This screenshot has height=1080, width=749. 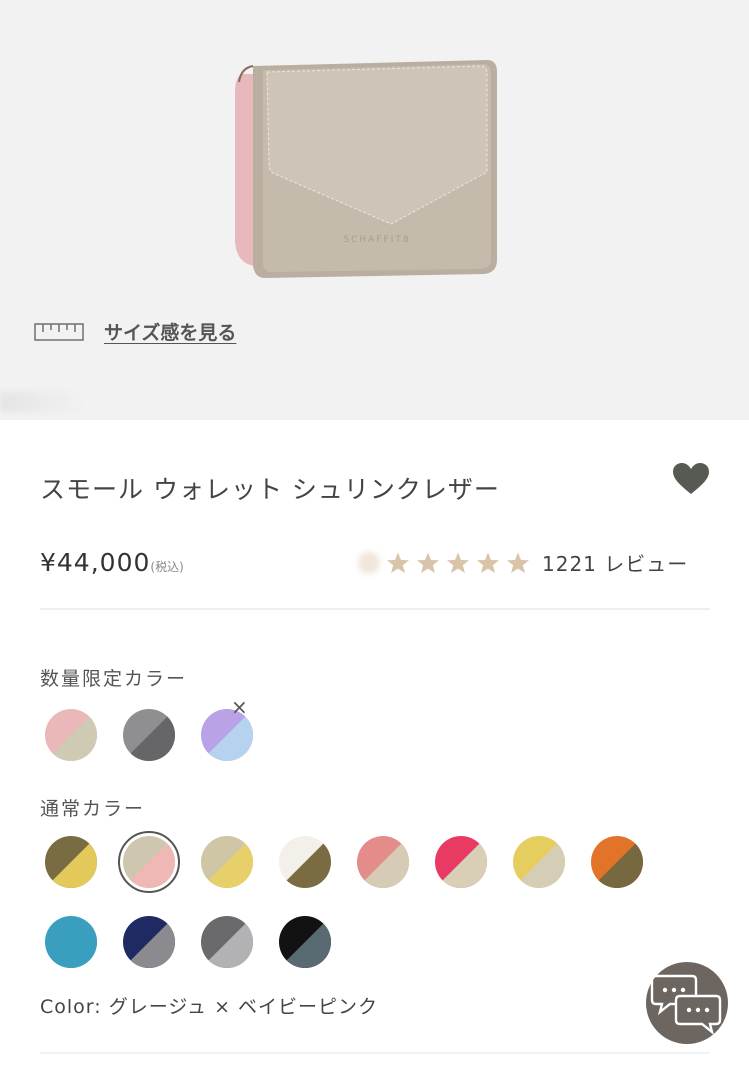 I want to click on chat-bubbles-icon, so click(x=686, y=1005).